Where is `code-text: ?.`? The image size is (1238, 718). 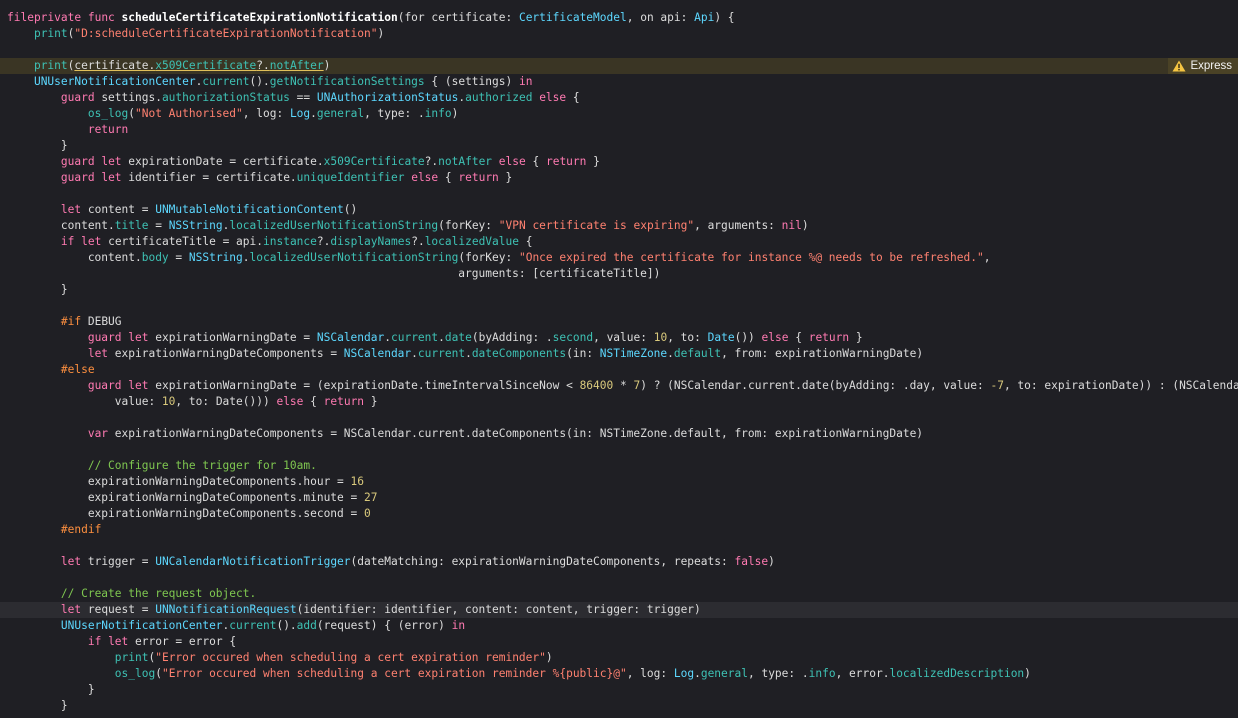 code-text: ?. is located at coordinates (418, 241).